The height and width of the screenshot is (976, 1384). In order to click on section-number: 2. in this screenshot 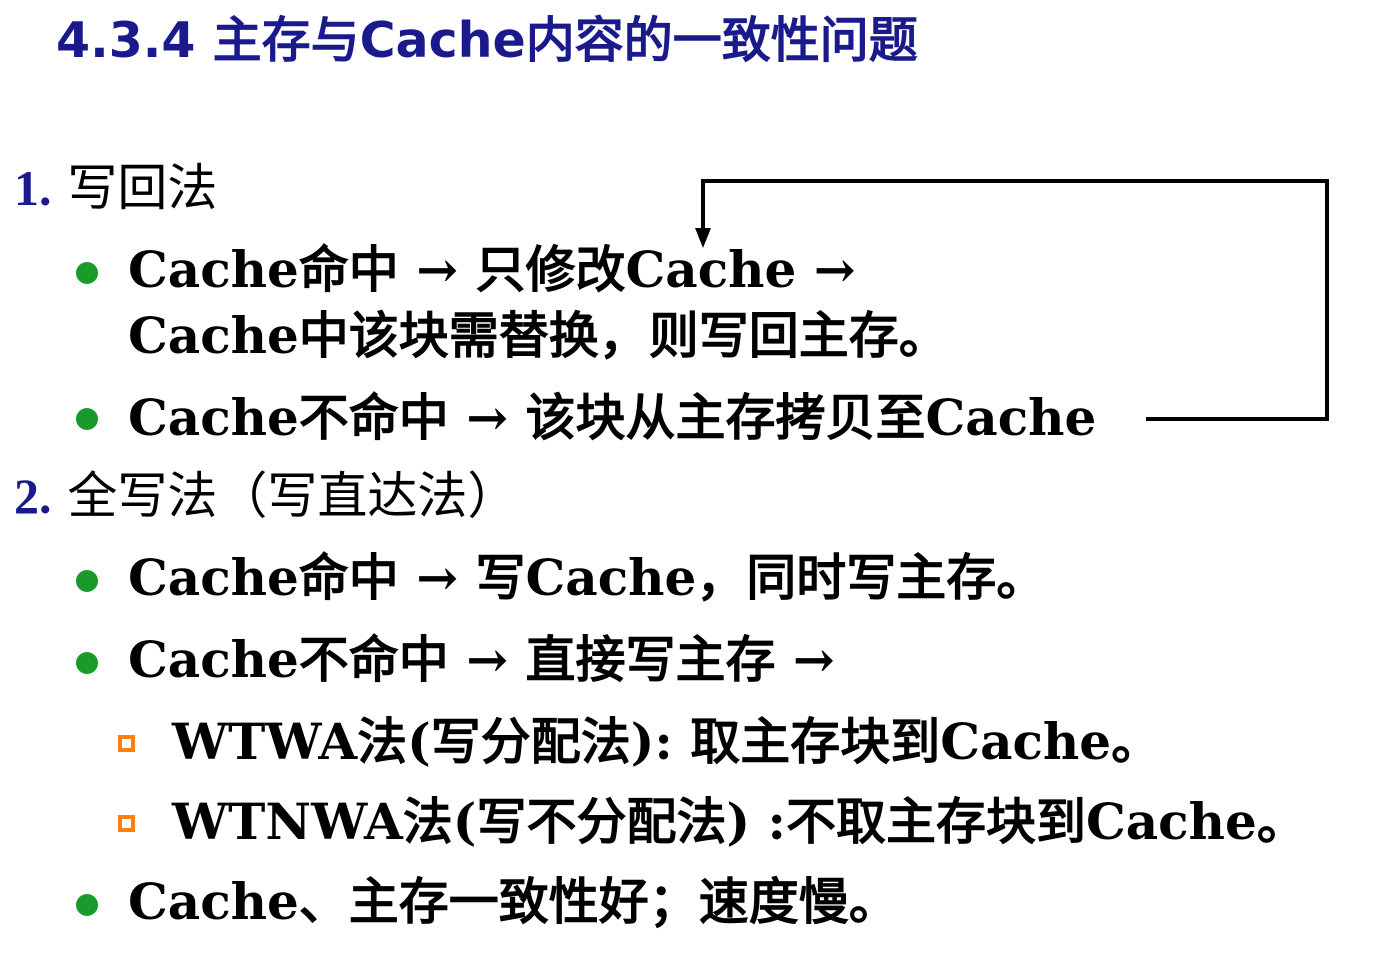, I will do `click(33, 496)`.